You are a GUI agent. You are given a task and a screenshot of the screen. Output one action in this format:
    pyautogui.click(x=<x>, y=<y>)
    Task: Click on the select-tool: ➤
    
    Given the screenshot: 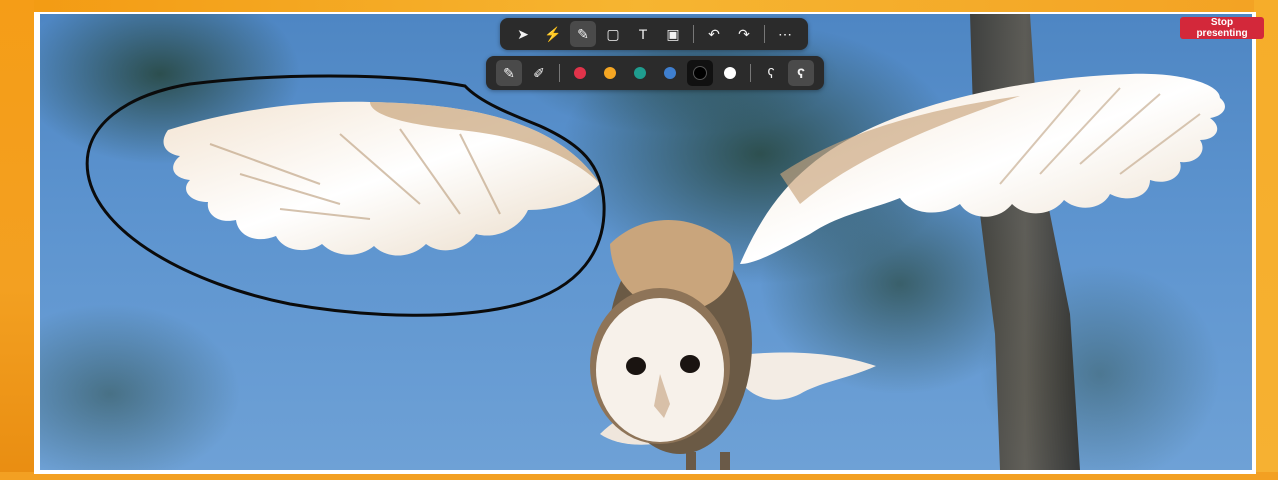 What is the action you would take?
    pyautogui.click(x=523, y=34)
    